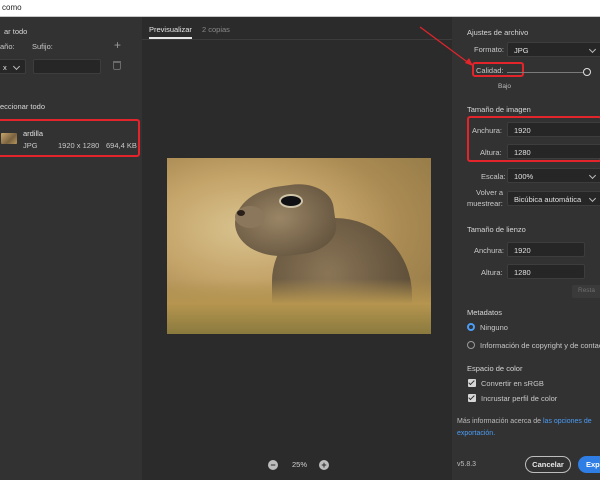 The image size is (600, 480). I want to click on annotation-arrow-head, so click(469, 62).